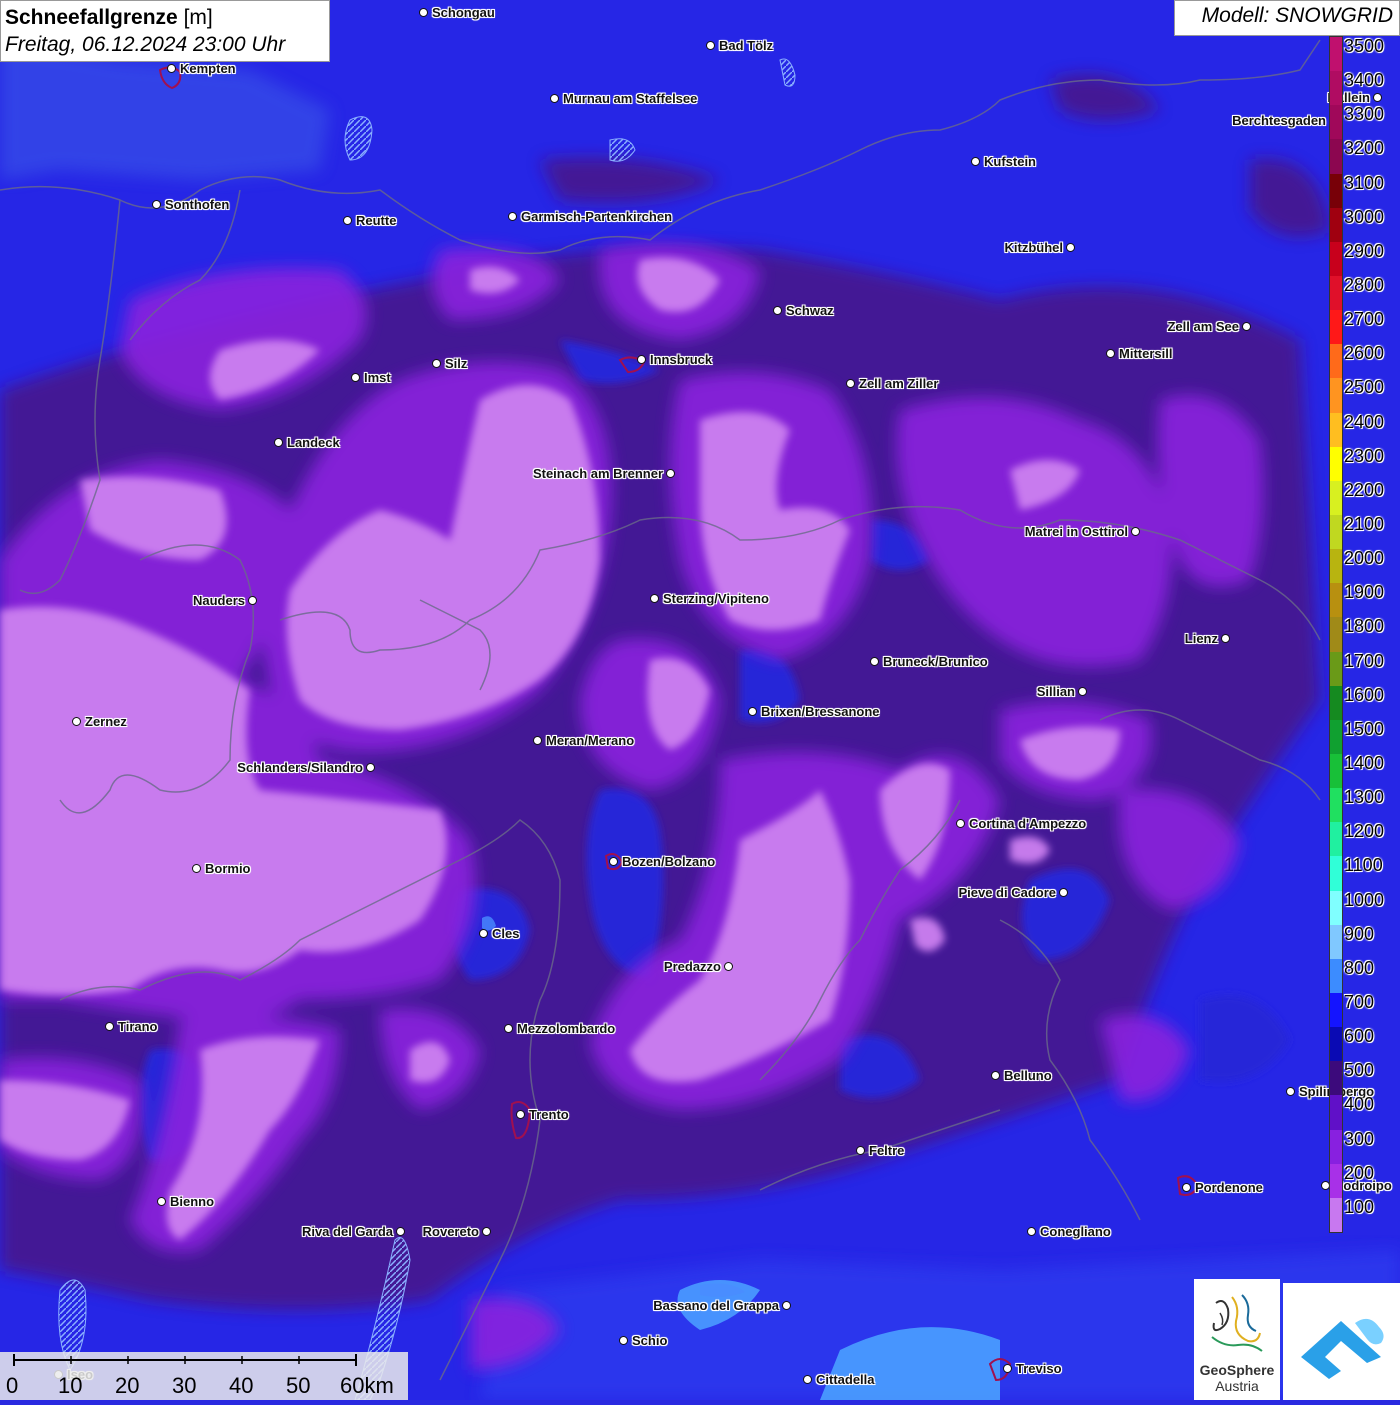  I want to click on city-label: Zell am Ziller, so click(898, 384).